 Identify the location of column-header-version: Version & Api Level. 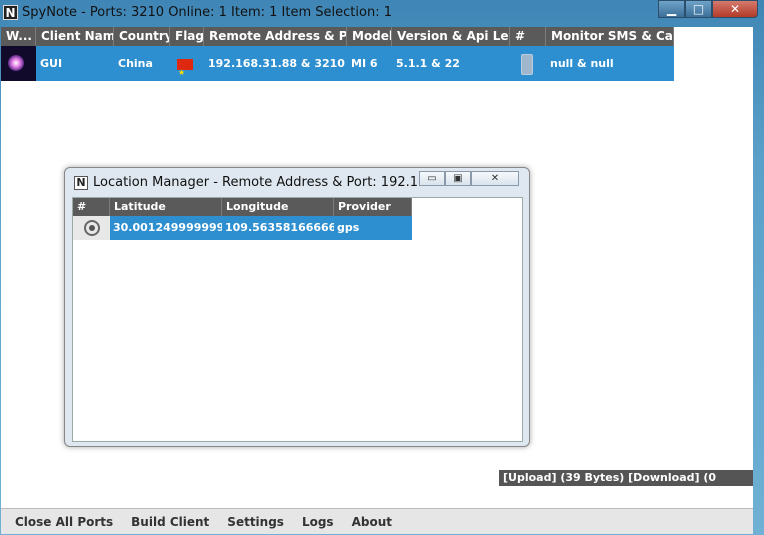
(451, 36).